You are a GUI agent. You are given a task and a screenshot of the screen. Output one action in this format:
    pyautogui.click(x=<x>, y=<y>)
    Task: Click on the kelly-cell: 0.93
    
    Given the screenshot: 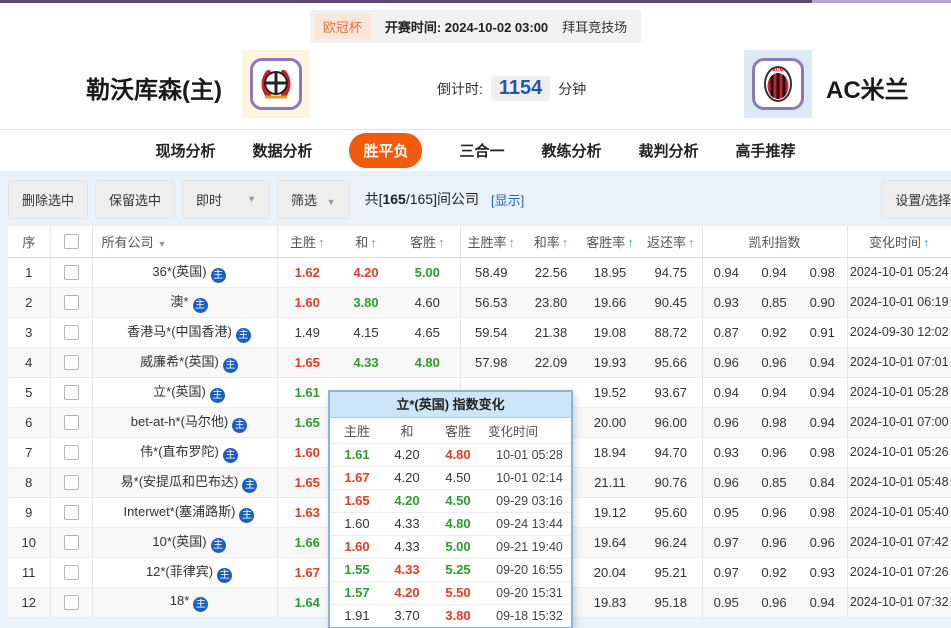 What is the action you would take?
    pyautogui.click(x=725, y=302)
    